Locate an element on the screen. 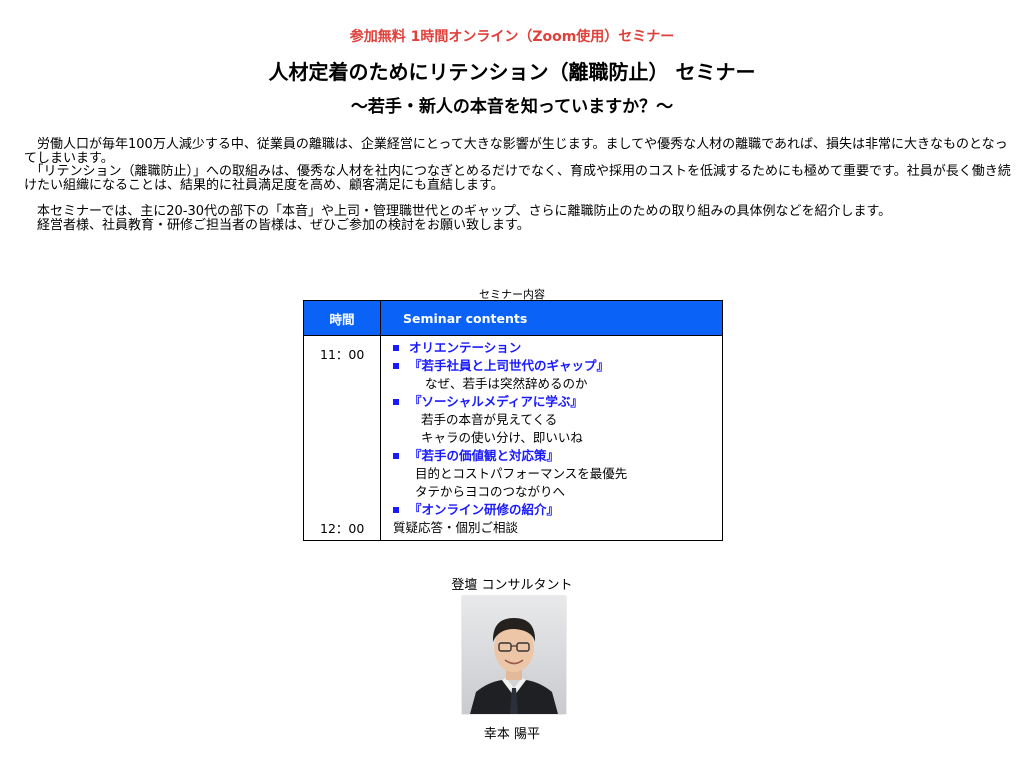 The image size is (1024, 762). agenda-topic-label: オリエンテーション is located at coordinates (465, 347).